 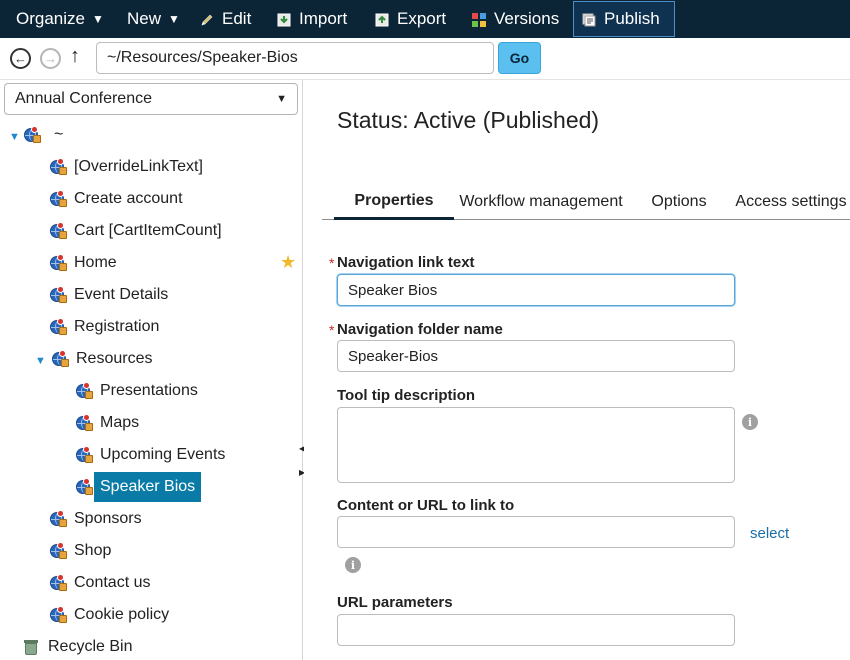 What do you see at coordinates (114, 358) in the screenshot?
I see `tree-item-label: Resources` at bounding box center [114, 358].